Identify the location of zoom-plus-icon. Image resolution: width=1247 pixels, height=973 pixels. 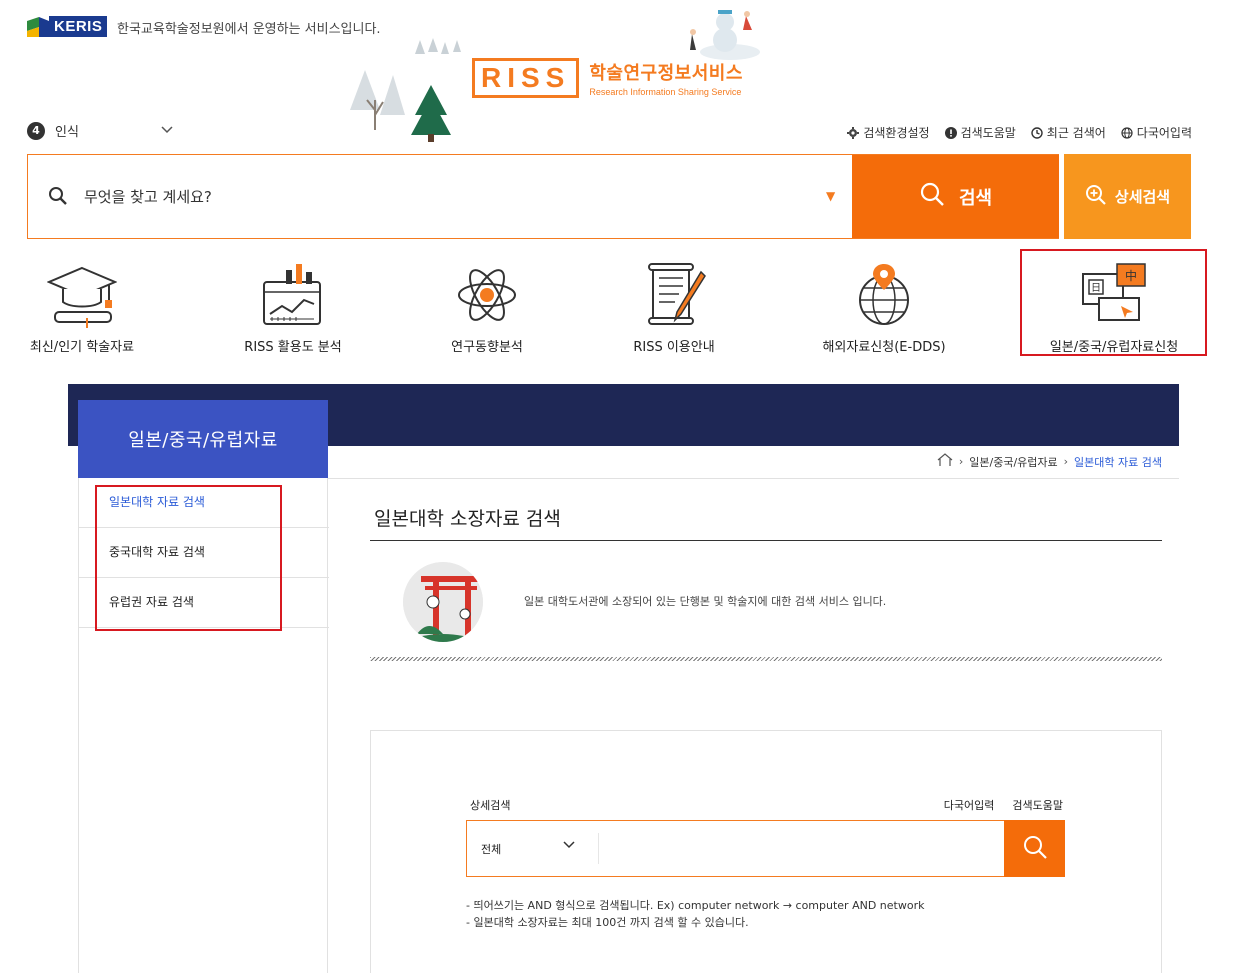
(1096, 197).